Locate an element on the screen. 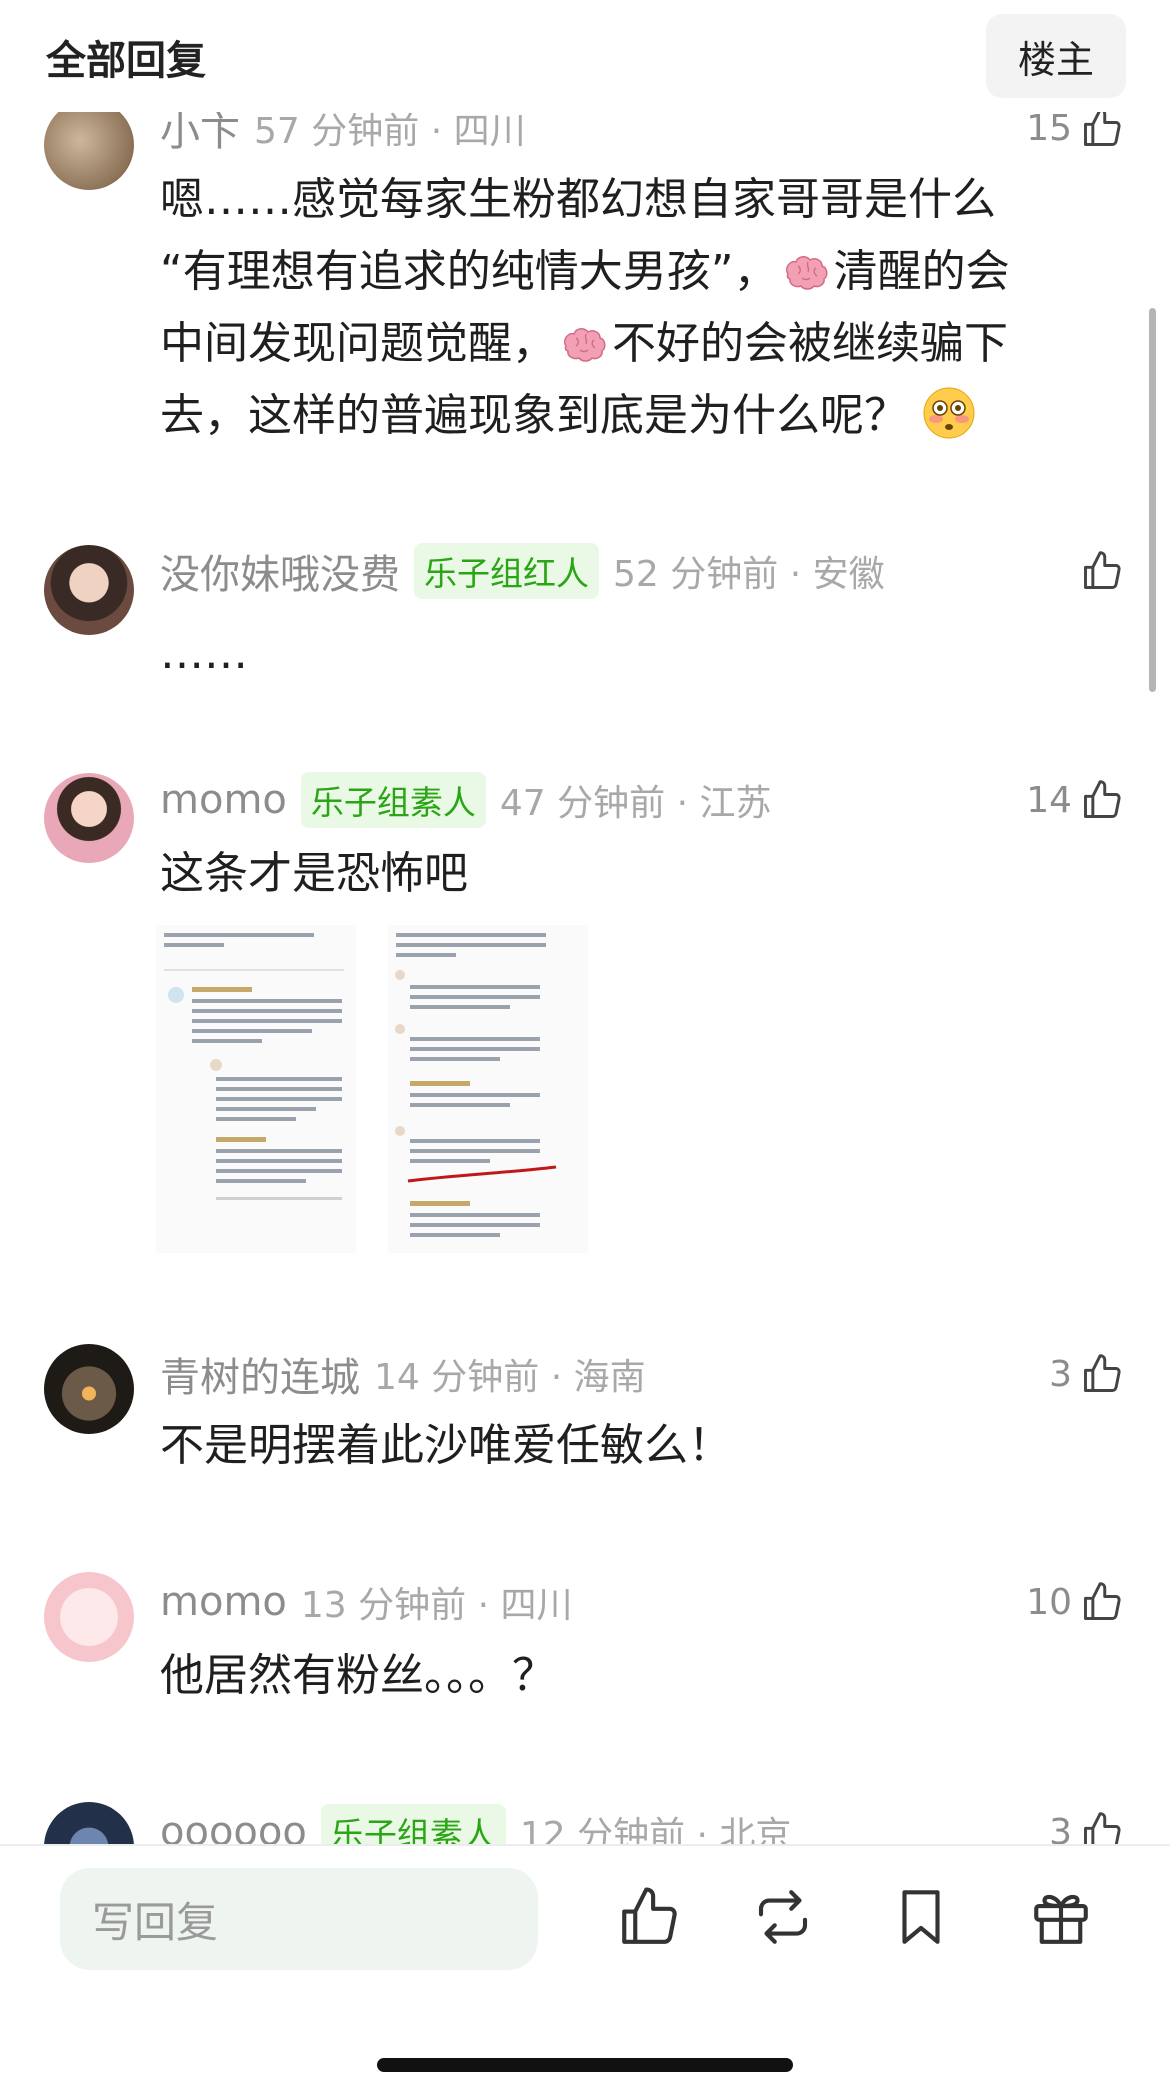  home-indicator is located at coordinates (585, 2065).